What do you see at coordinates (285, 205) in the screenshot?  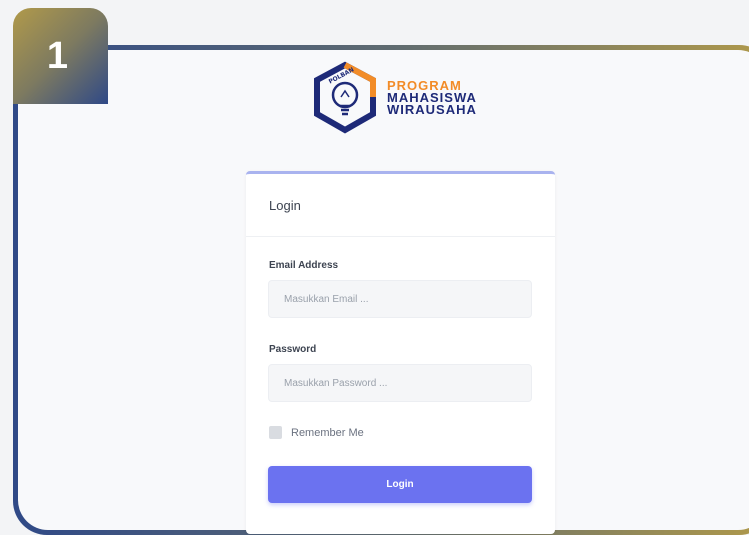 I see `login-title: Login` at bounding box center [285, 205].